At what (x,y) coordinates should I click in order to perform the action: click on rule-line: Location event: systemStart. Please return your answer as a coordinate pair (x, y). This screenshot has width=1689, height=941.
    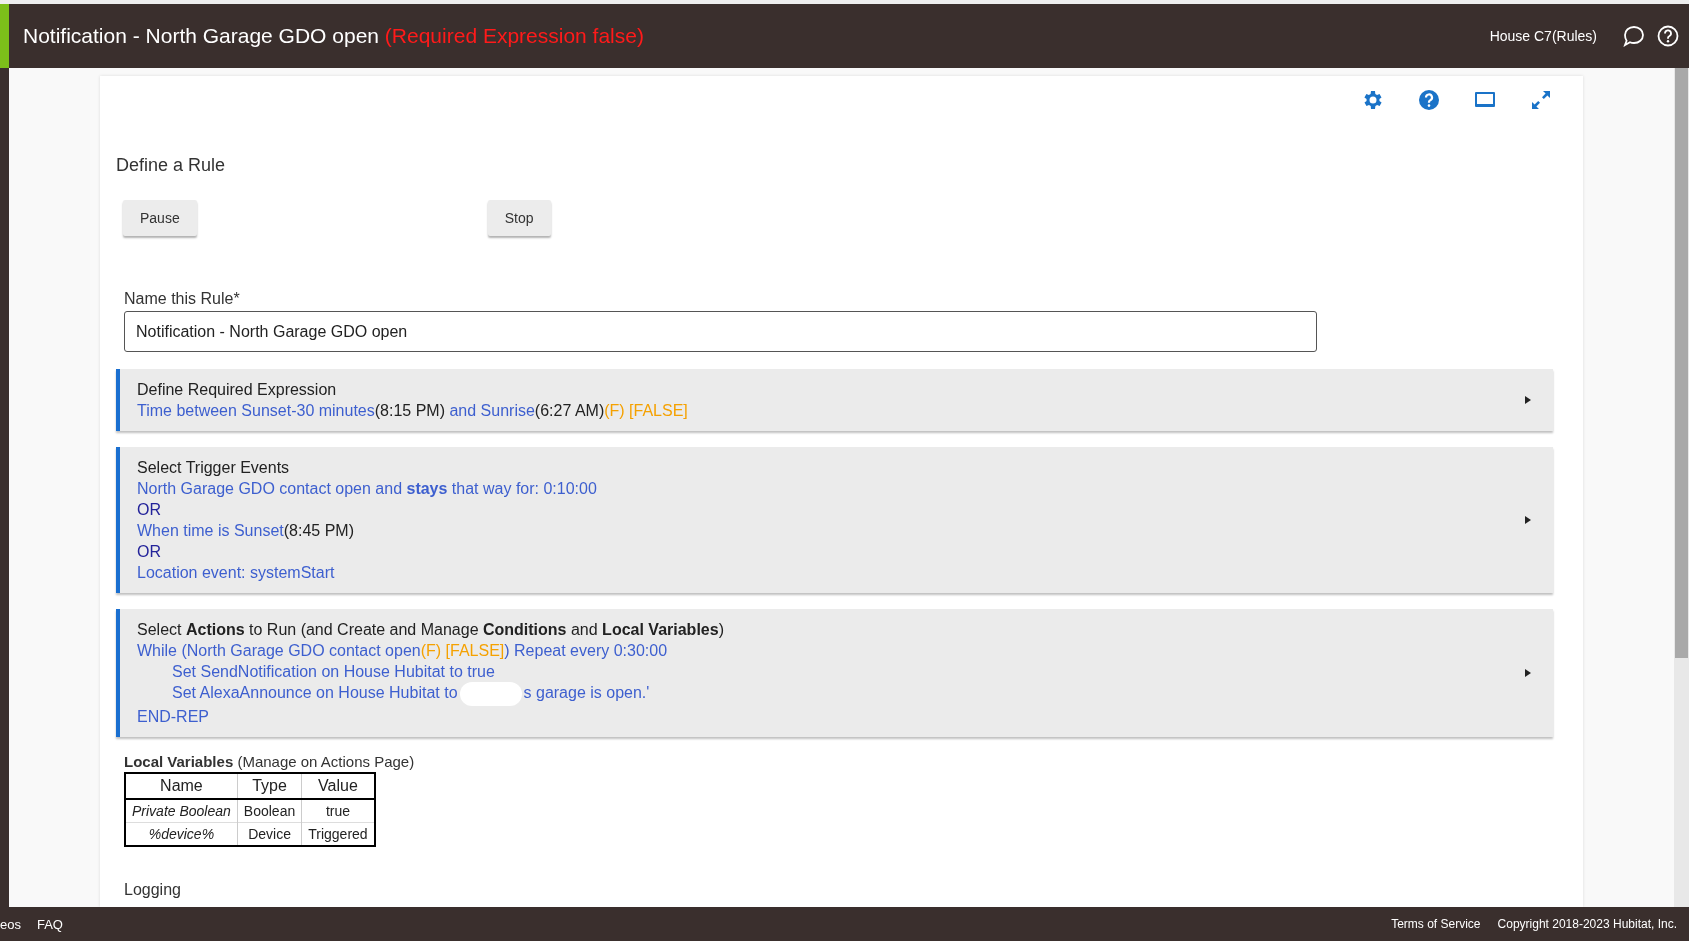
    Looking at the image, I should click on (236, 572).